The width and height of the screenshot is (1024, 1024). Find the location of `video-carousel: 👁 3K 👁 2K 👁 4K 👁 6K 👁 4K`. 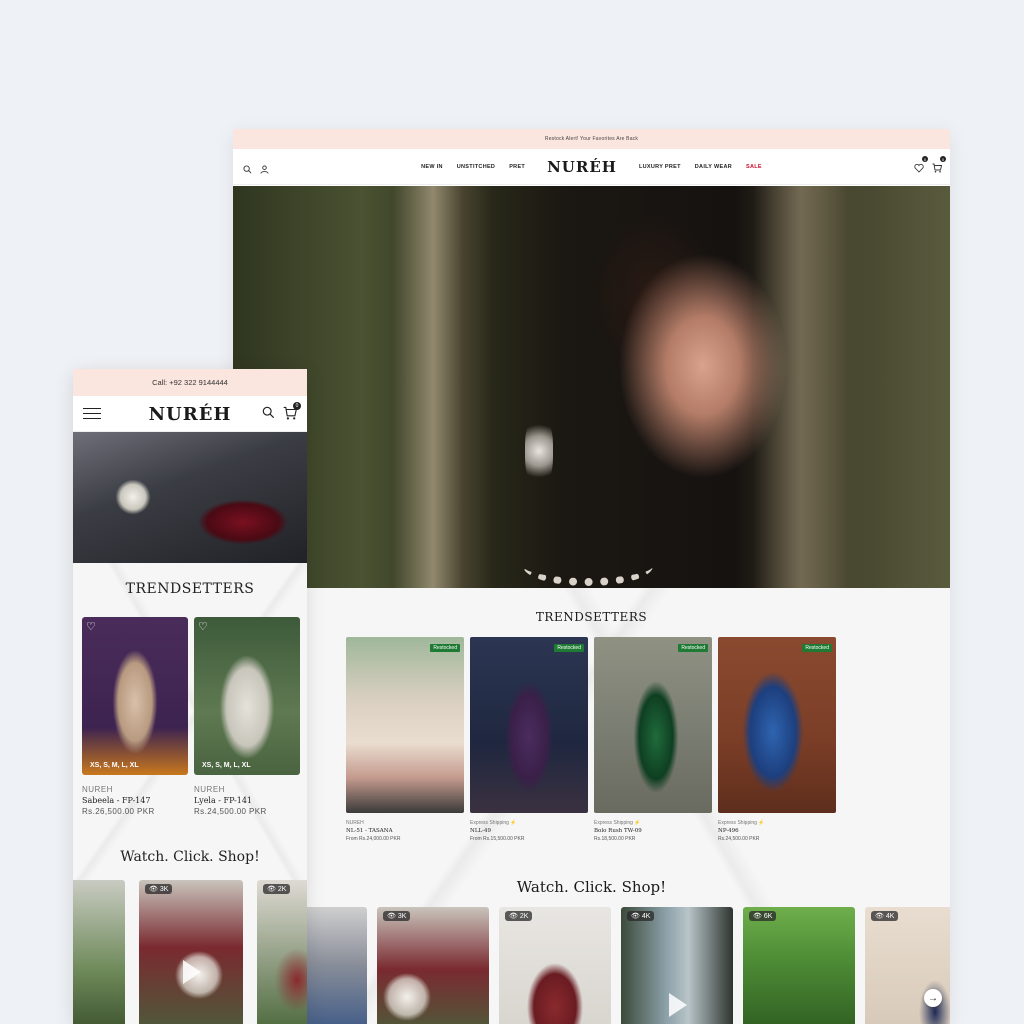

video-carousel: 👁 3K 👁 2K 👁 4K 👁 6K 👁 4K is located at coordinates (602, 965).